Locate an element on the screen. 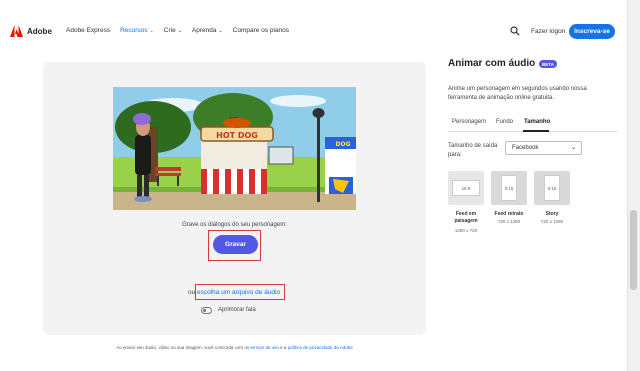  stand-sign-text: HOT DOG is located at coordinates (237, 135).